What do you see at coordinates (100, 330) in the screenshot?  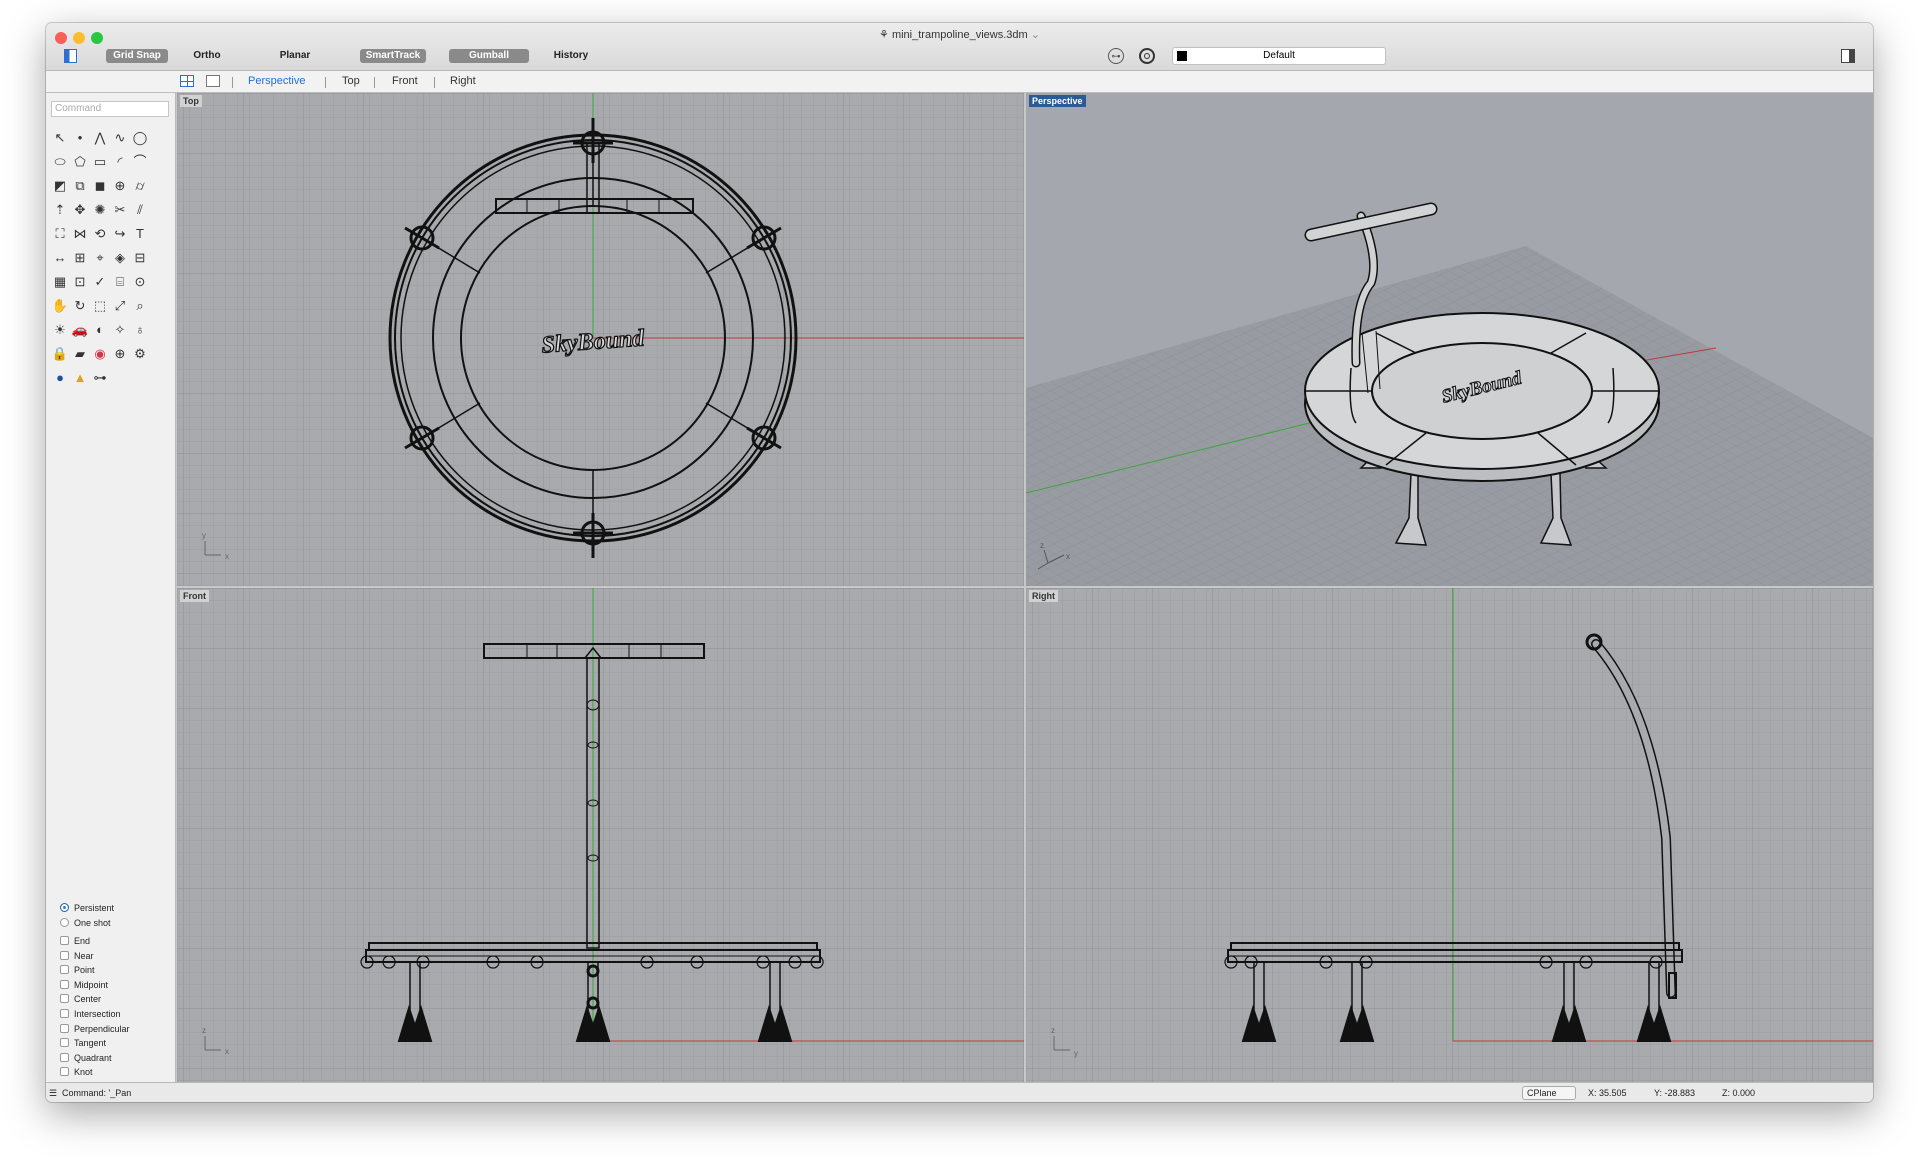 I see `material-icon: ◐` at bounding box center [100, 330].